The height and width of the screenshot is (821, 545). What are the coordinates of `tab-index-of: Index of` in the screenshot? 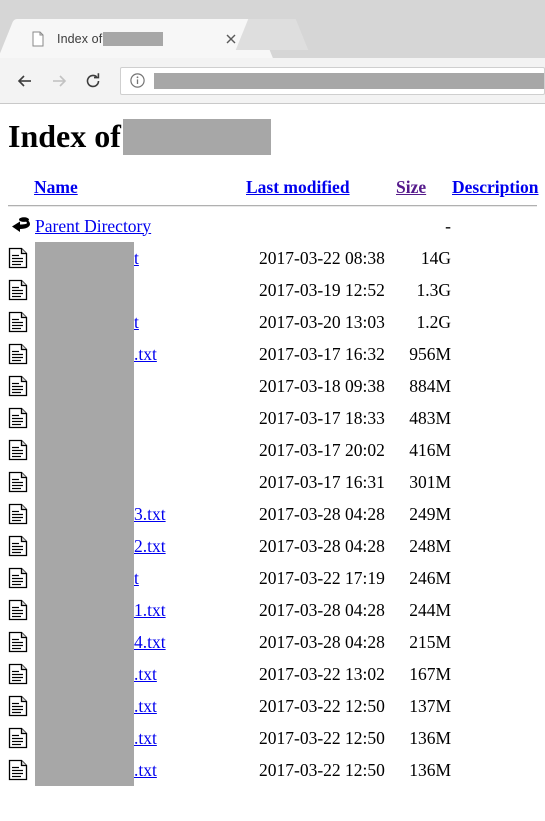 It's located at (135, 38).